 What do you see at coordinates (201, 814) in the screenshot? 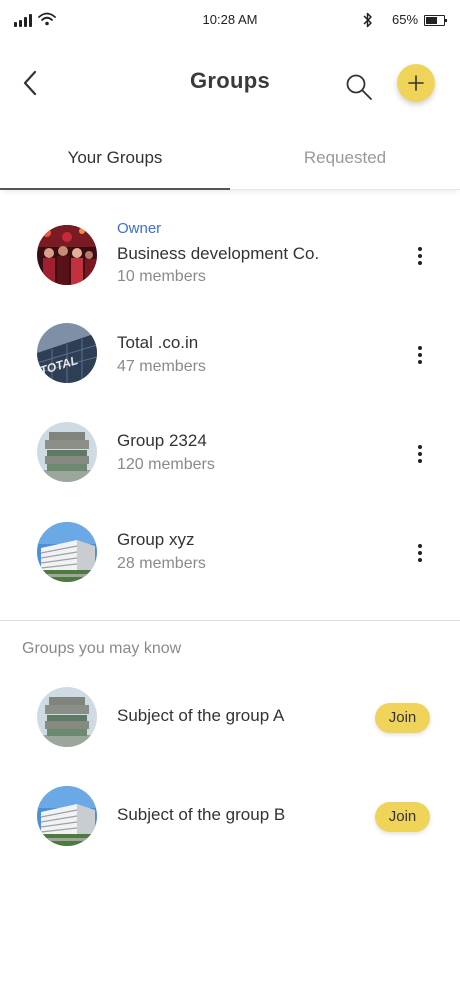
I see `suggested-group-name: Subject of the group B` at bounding box center [201, 814].